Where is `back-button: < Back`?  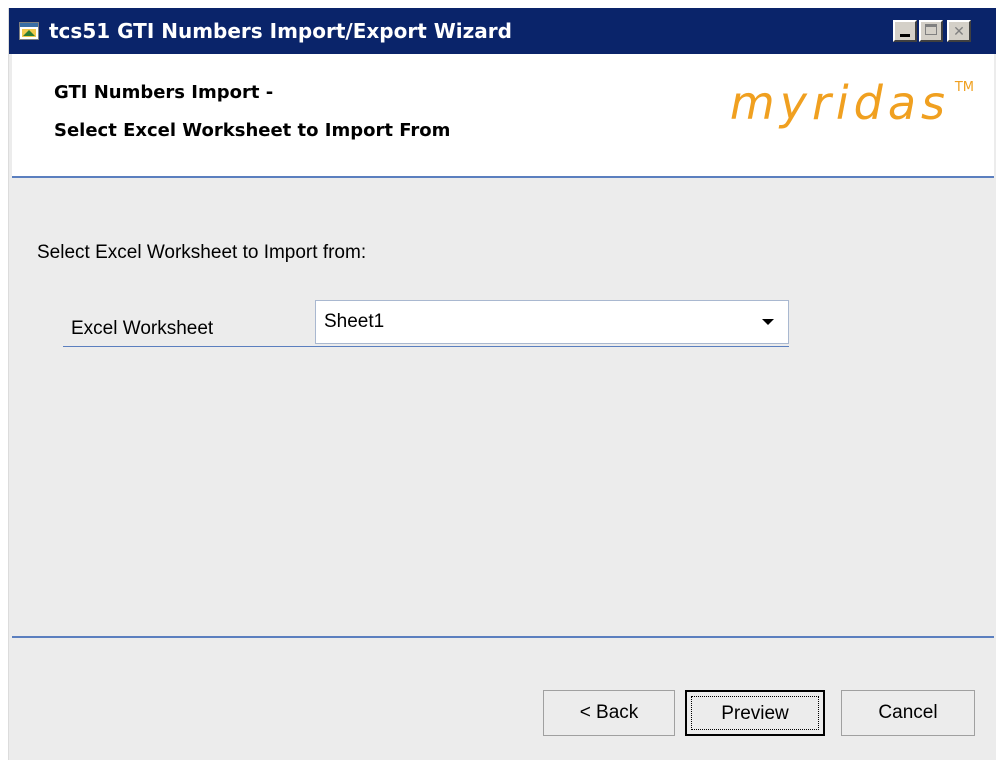
back-button: < Back is located at coordinates (609, 713).